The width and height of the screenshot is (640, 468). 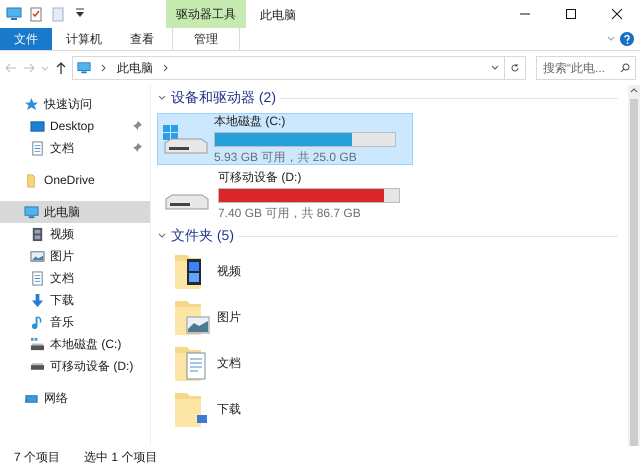 What do you see at coordinates (229, 409) in the screenshot?
I see `folder-name: 下载` at bounding box center [229, 409].